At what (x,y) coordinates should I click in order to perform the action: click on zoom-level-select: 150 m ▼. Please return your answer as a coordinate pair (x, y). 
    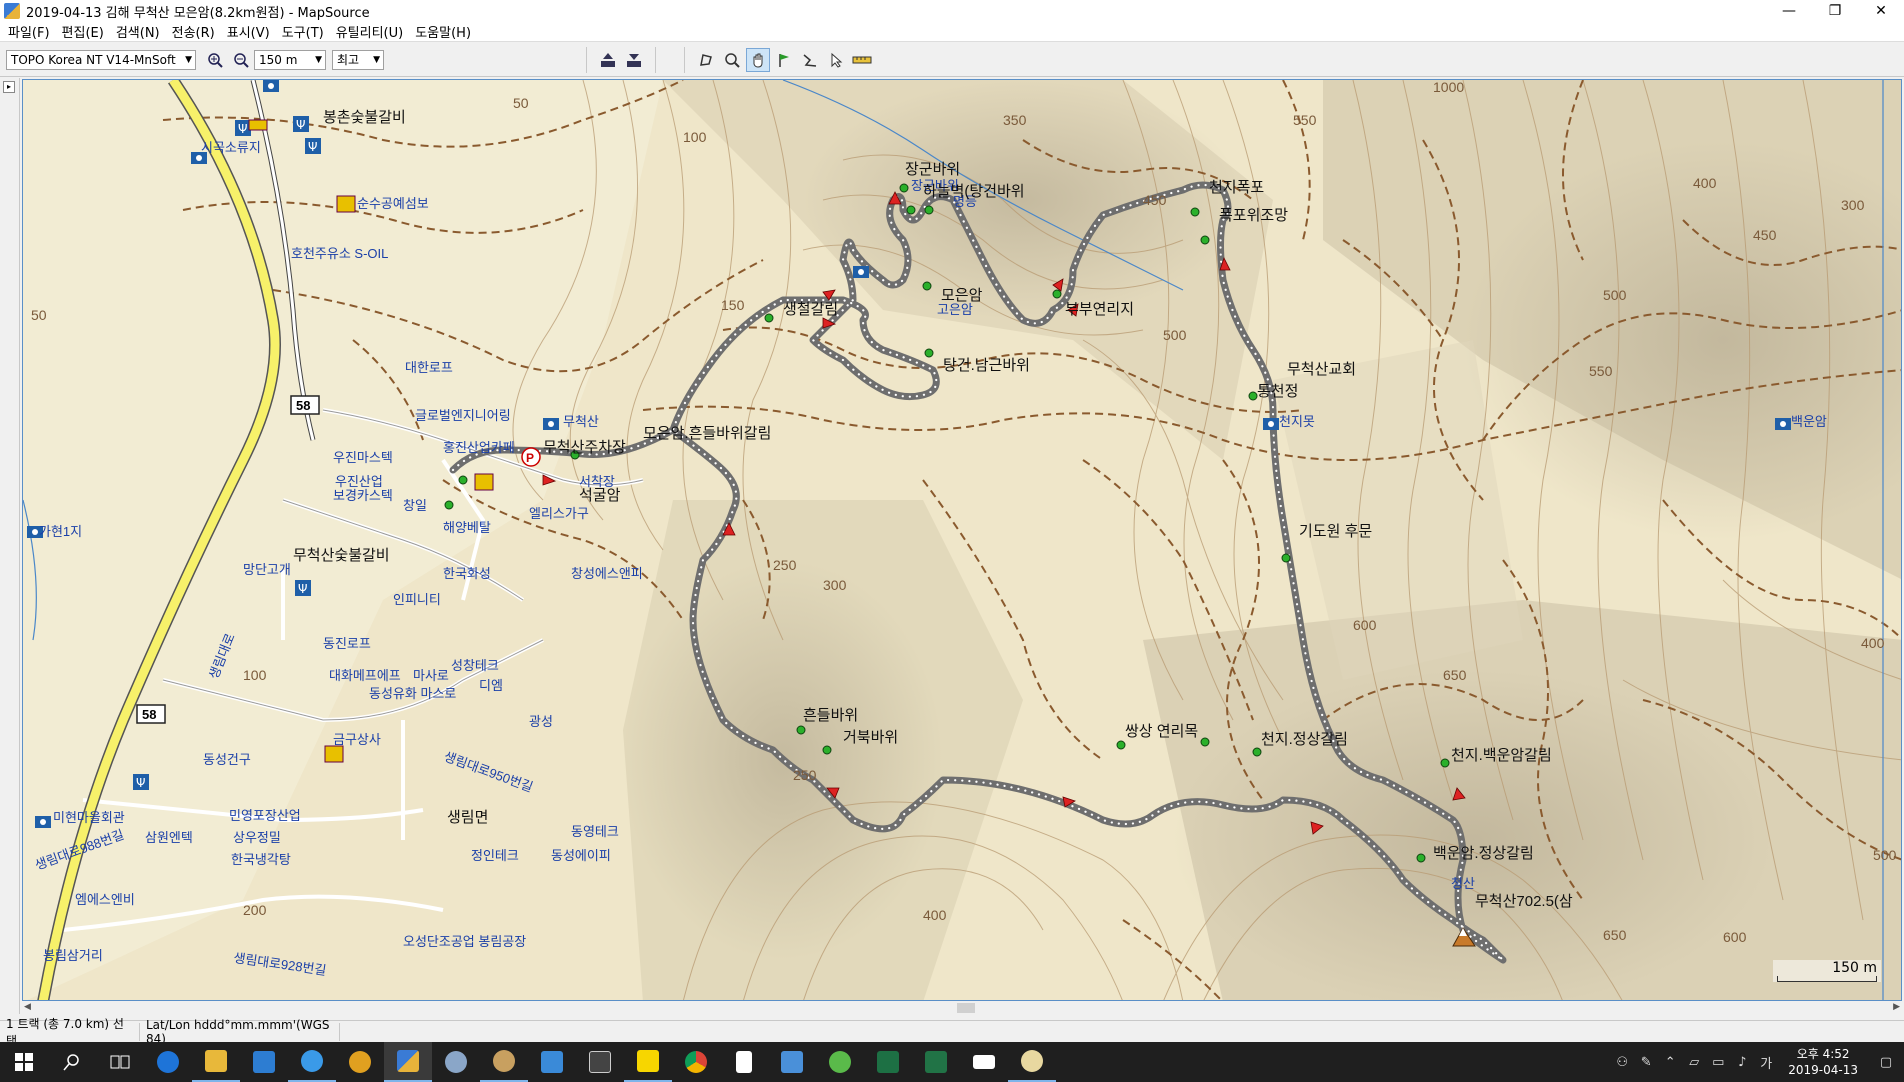
    Looking at the image, I should click on (290, 59).